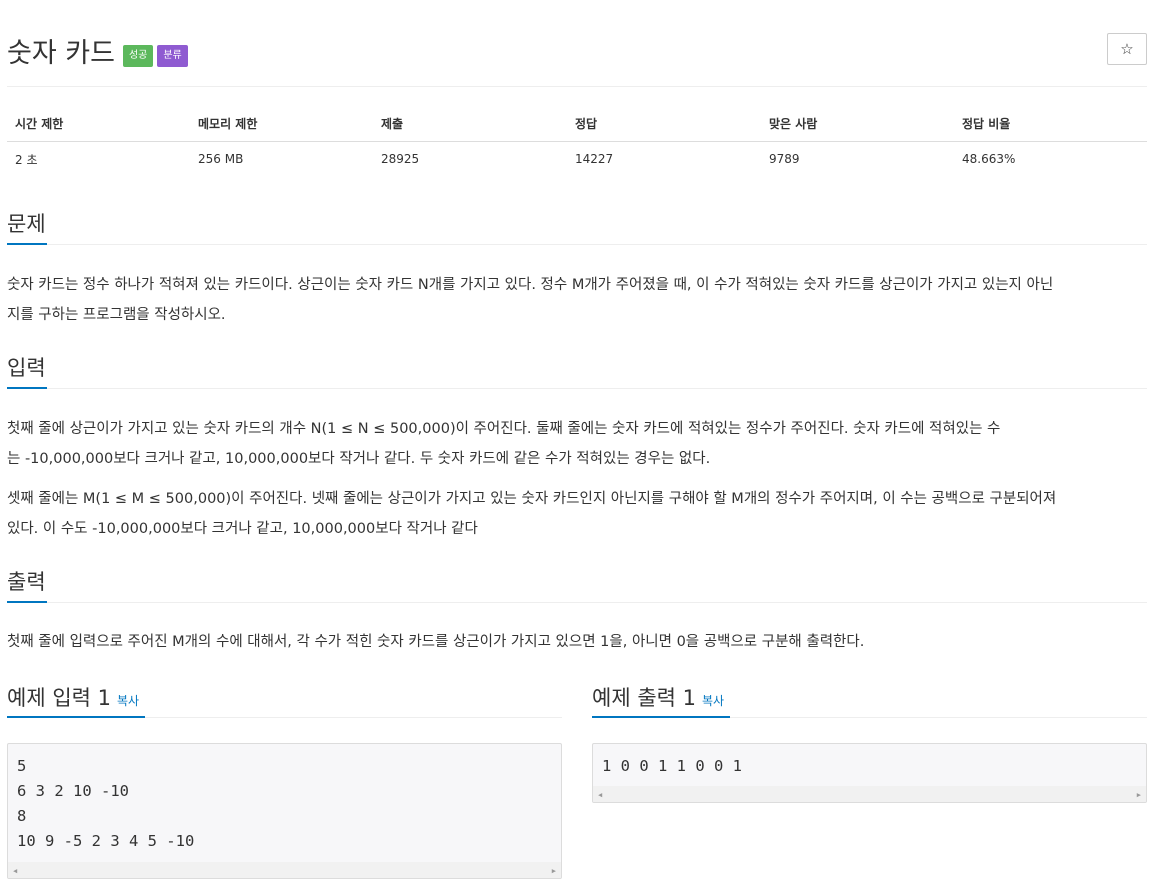  Describe the element at coordinates (281, 124) in the screenshot. I see `header-memory-limit: 메모리 제한` at that location.